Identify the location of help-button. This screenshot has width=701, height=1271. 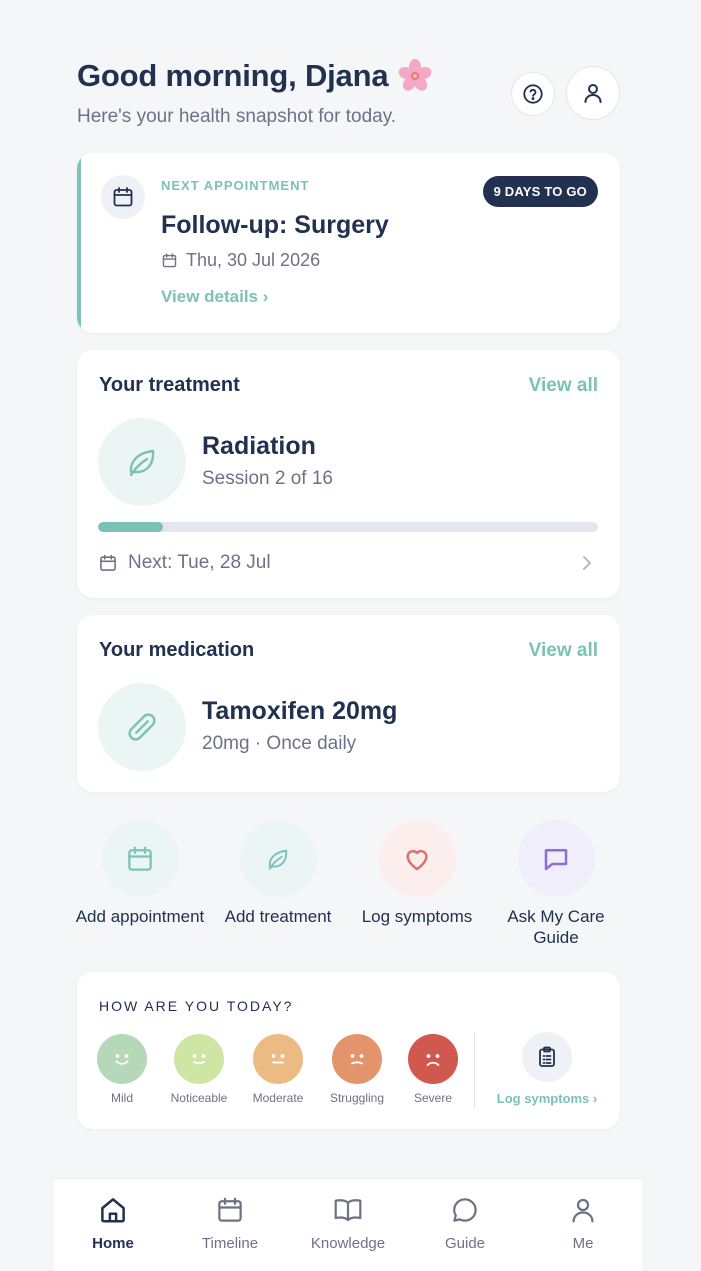
(533, 94).